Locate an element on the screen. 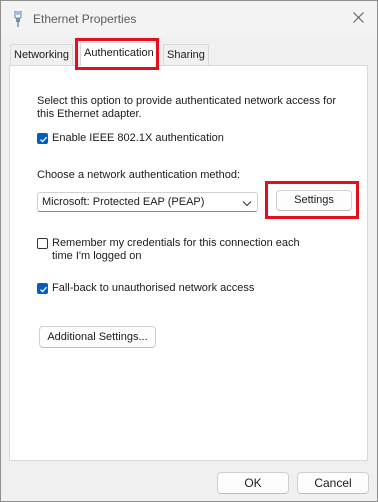 The image size is (378, 502). enable-8021x-checkbox: Enable IEEE 802.1X authentication is located at coordinates (130, 138).